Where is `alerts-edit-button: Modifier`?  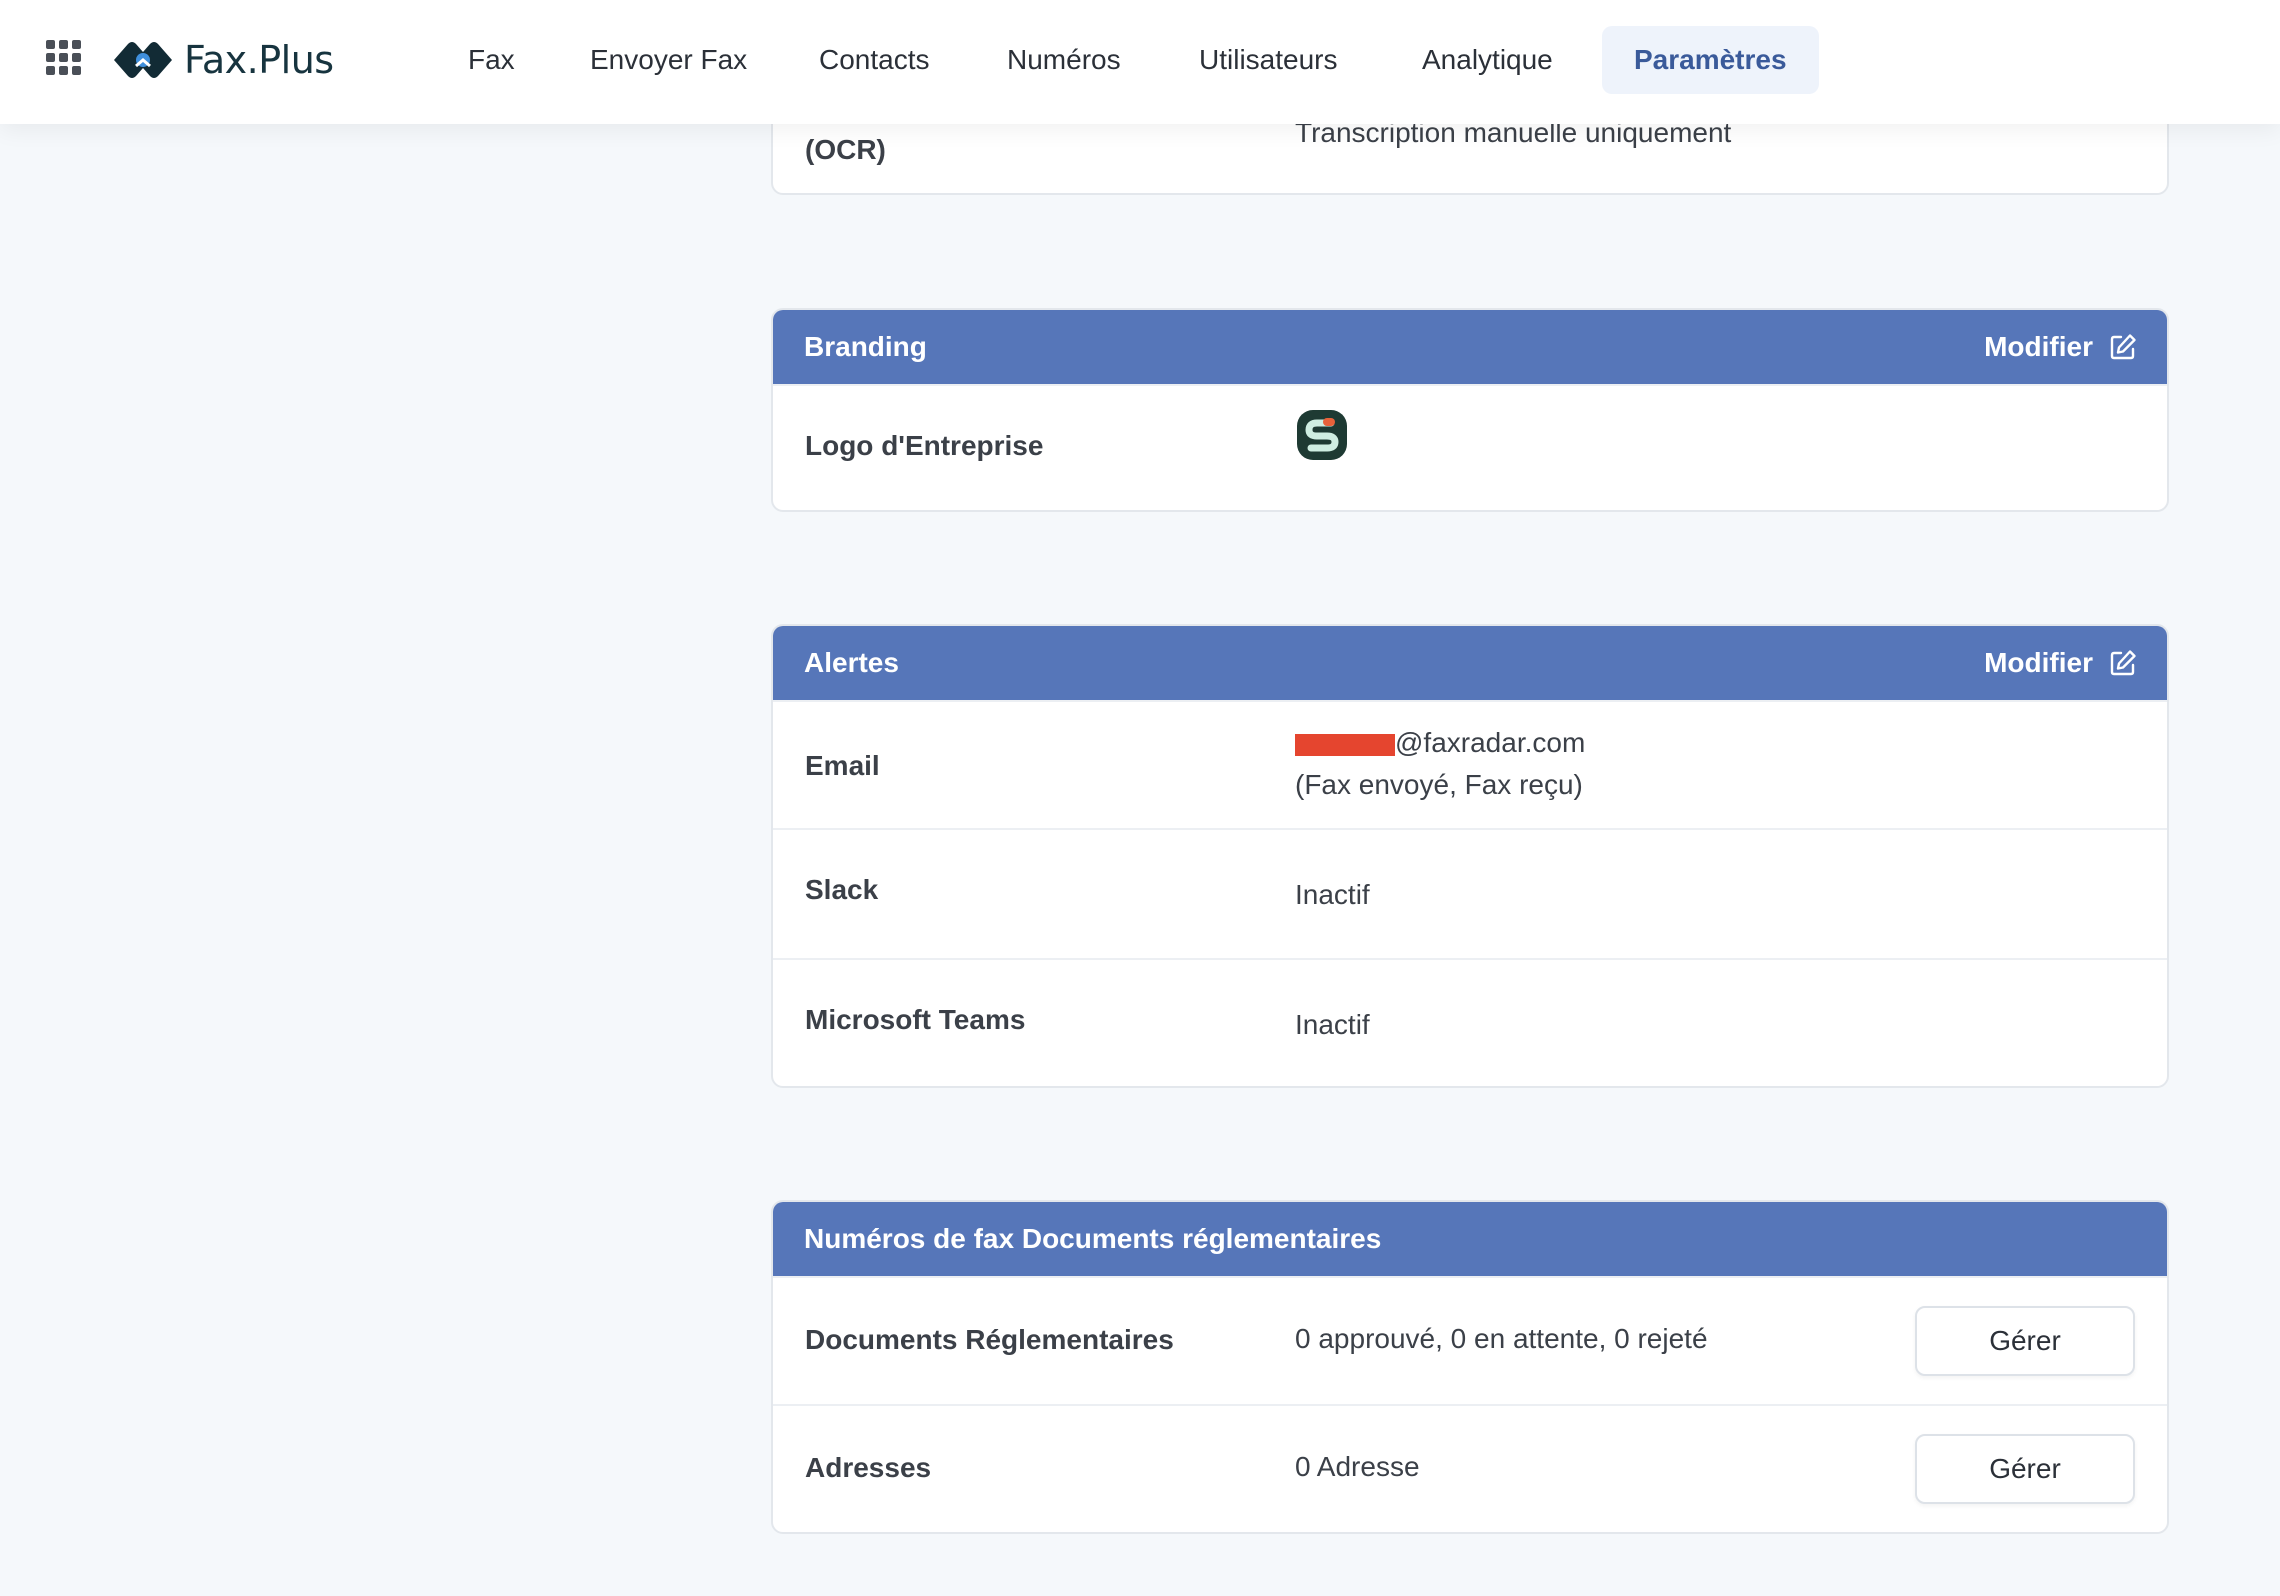 alerts-edit-button: Modifier is located at coordinates (2060, 663).